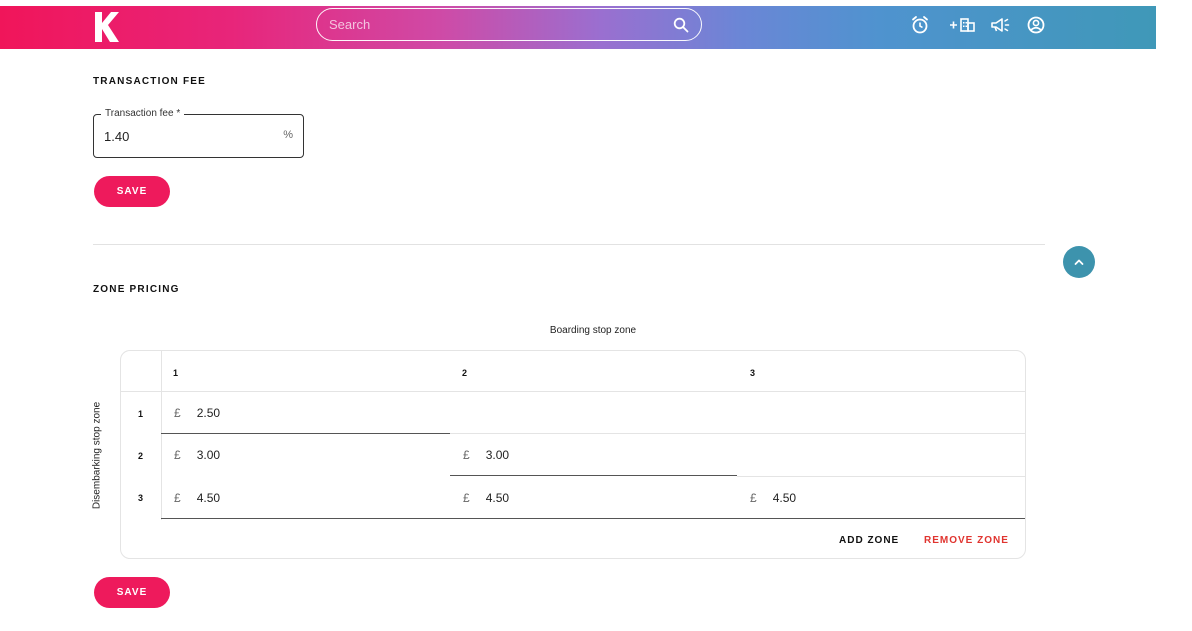 The width and height of the screenshot is (1192, 631). What do you see at coordinates (593, 330) in the screenshot?
I see `boarding-stop-zone-label: Boarding stop zone` at bounding box center [593, 330].